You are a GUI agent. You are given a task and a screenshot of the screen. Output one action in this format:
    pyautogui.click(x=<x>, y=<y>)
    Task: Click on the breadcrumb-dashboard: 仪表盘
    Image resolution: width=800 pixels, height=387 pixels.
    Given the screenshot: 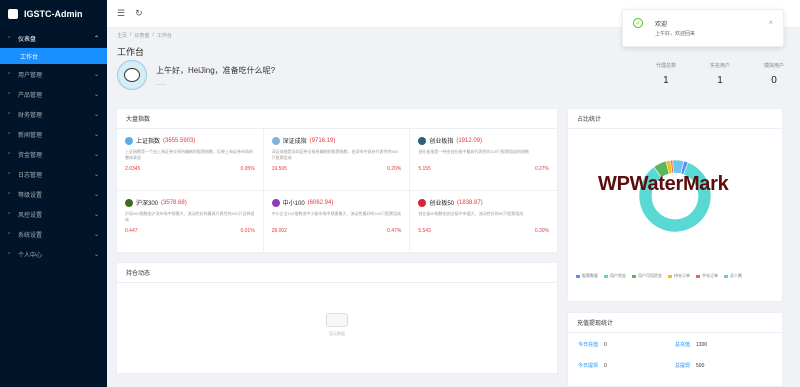 What is the action you would take?
    pyautogui.click(x=141, y=35)
    